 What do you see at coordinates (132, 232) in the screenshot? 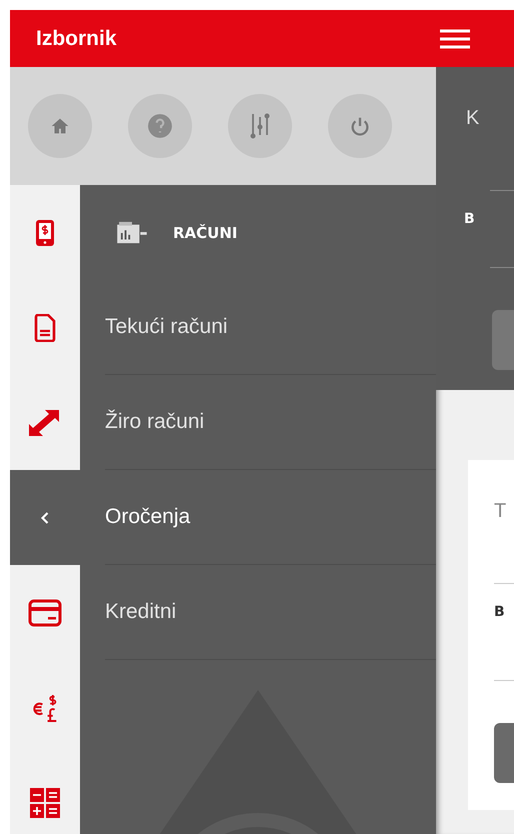
I see `wallet-chart-icon` at bounding box center [132, 232].